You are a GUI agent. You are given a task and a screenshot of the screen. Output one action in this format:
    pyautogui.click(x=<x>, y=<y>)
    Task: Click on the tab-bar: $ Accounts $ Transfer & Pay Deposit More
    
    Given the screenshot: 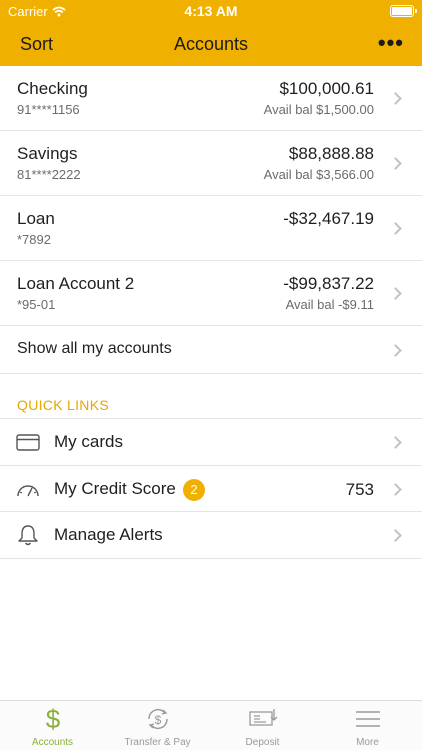 What is the action you would take?
    pyautogui.click(x=211, y=725)
    